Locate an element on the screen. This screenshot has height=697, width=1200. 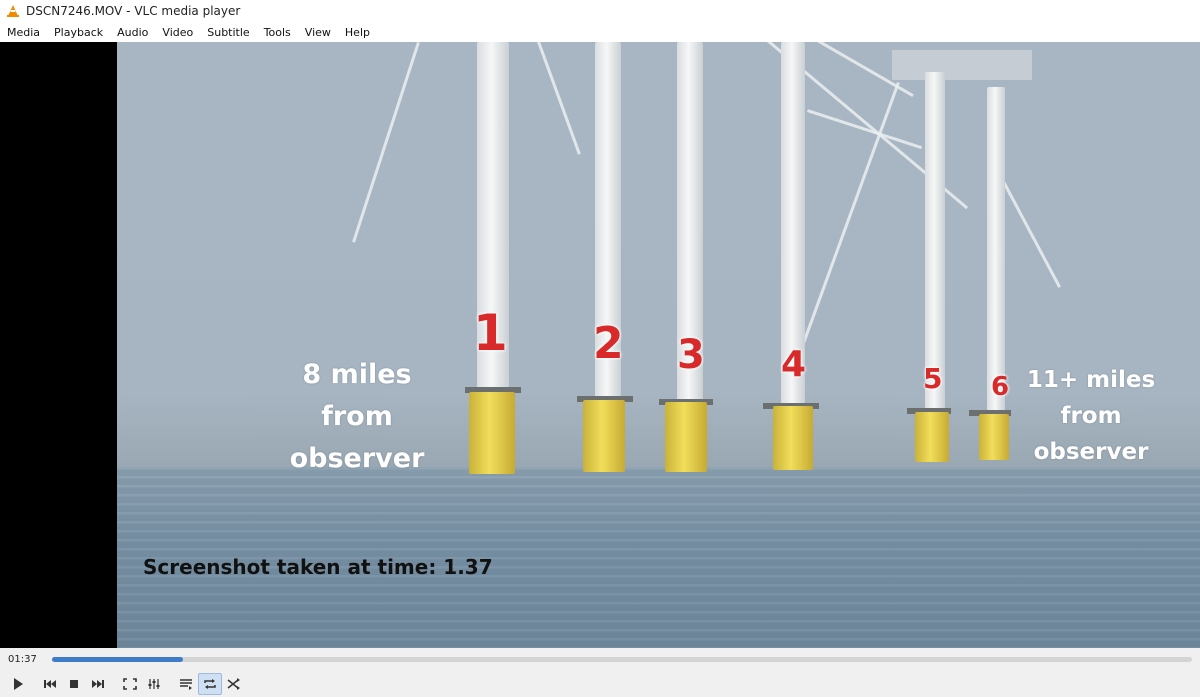
menu-audio: Audio is located at coordinates (132, 32).